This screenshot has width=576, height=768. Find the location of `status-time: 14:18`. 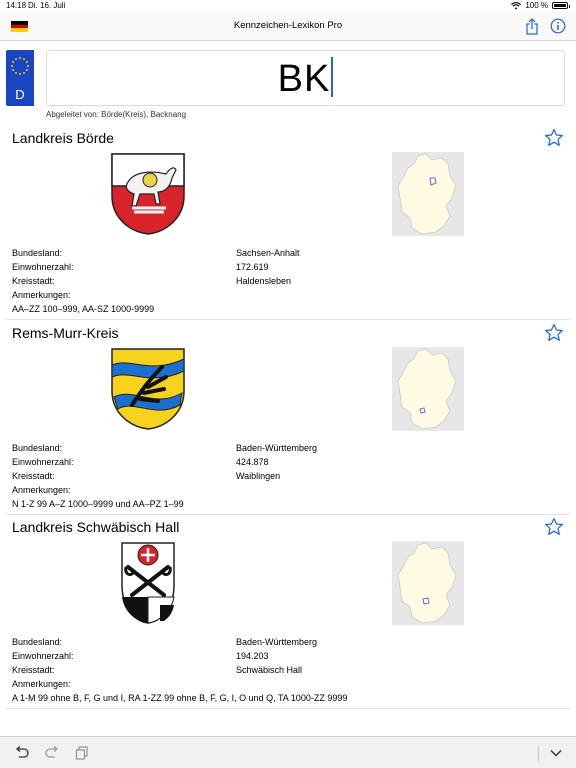

status-time: 14:18 is located at coordinates (16, 5).